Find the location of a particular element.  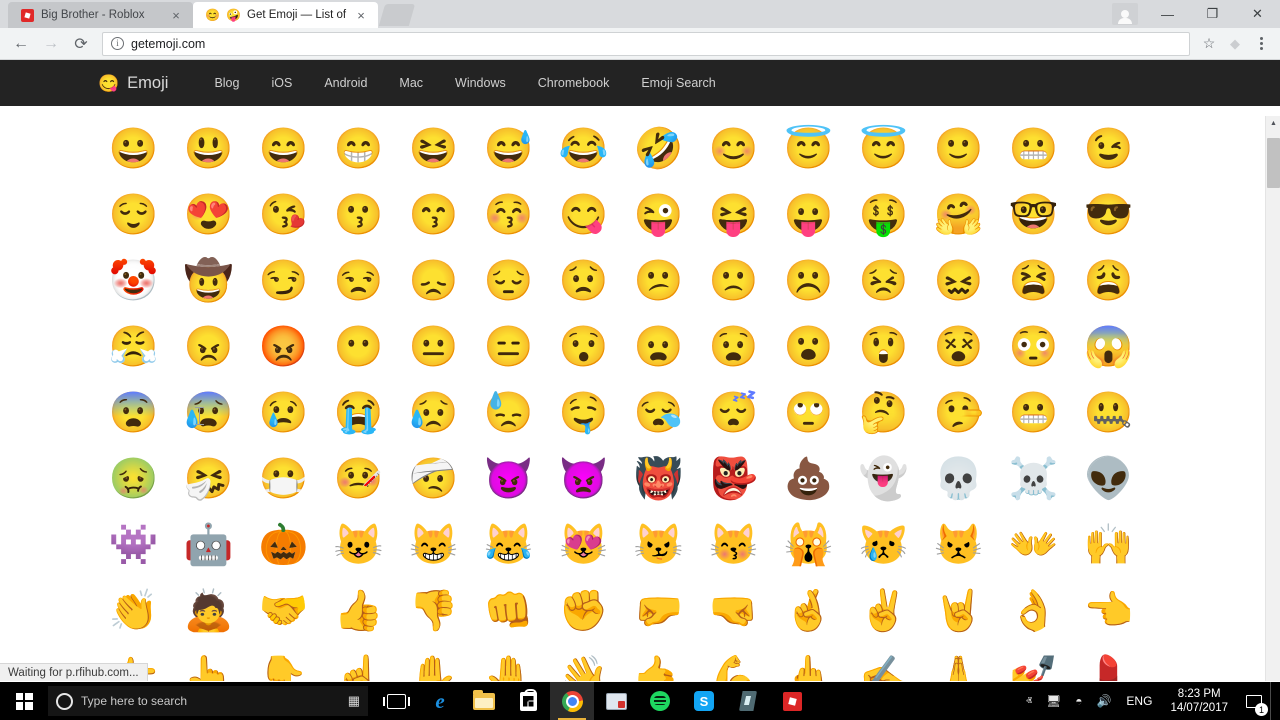

emoji-cell: 😦 is located at coordinates (658, 347).